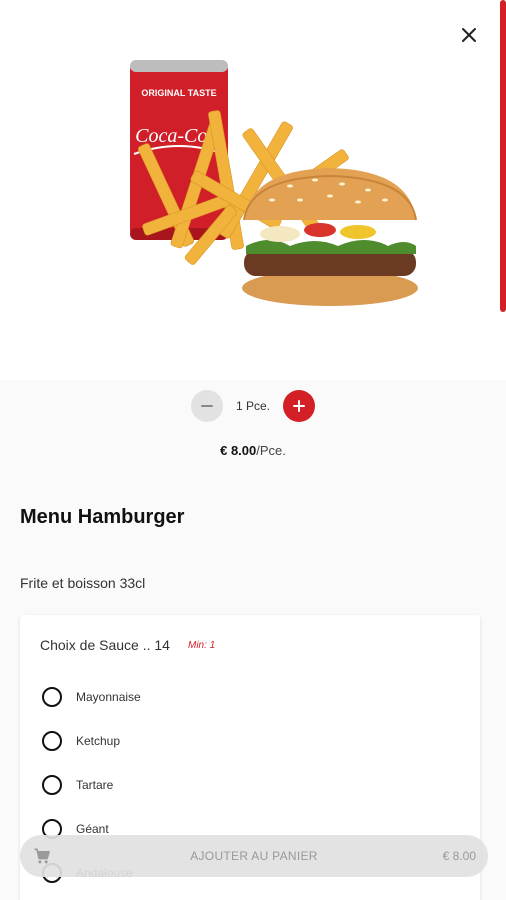 Image resolution: width=506 pixels, height=900 pixels. What do you see at coordinates (459, 856) in the screenshot?
I see `cart-total: € 8.00` at bounding box center [459, 856].